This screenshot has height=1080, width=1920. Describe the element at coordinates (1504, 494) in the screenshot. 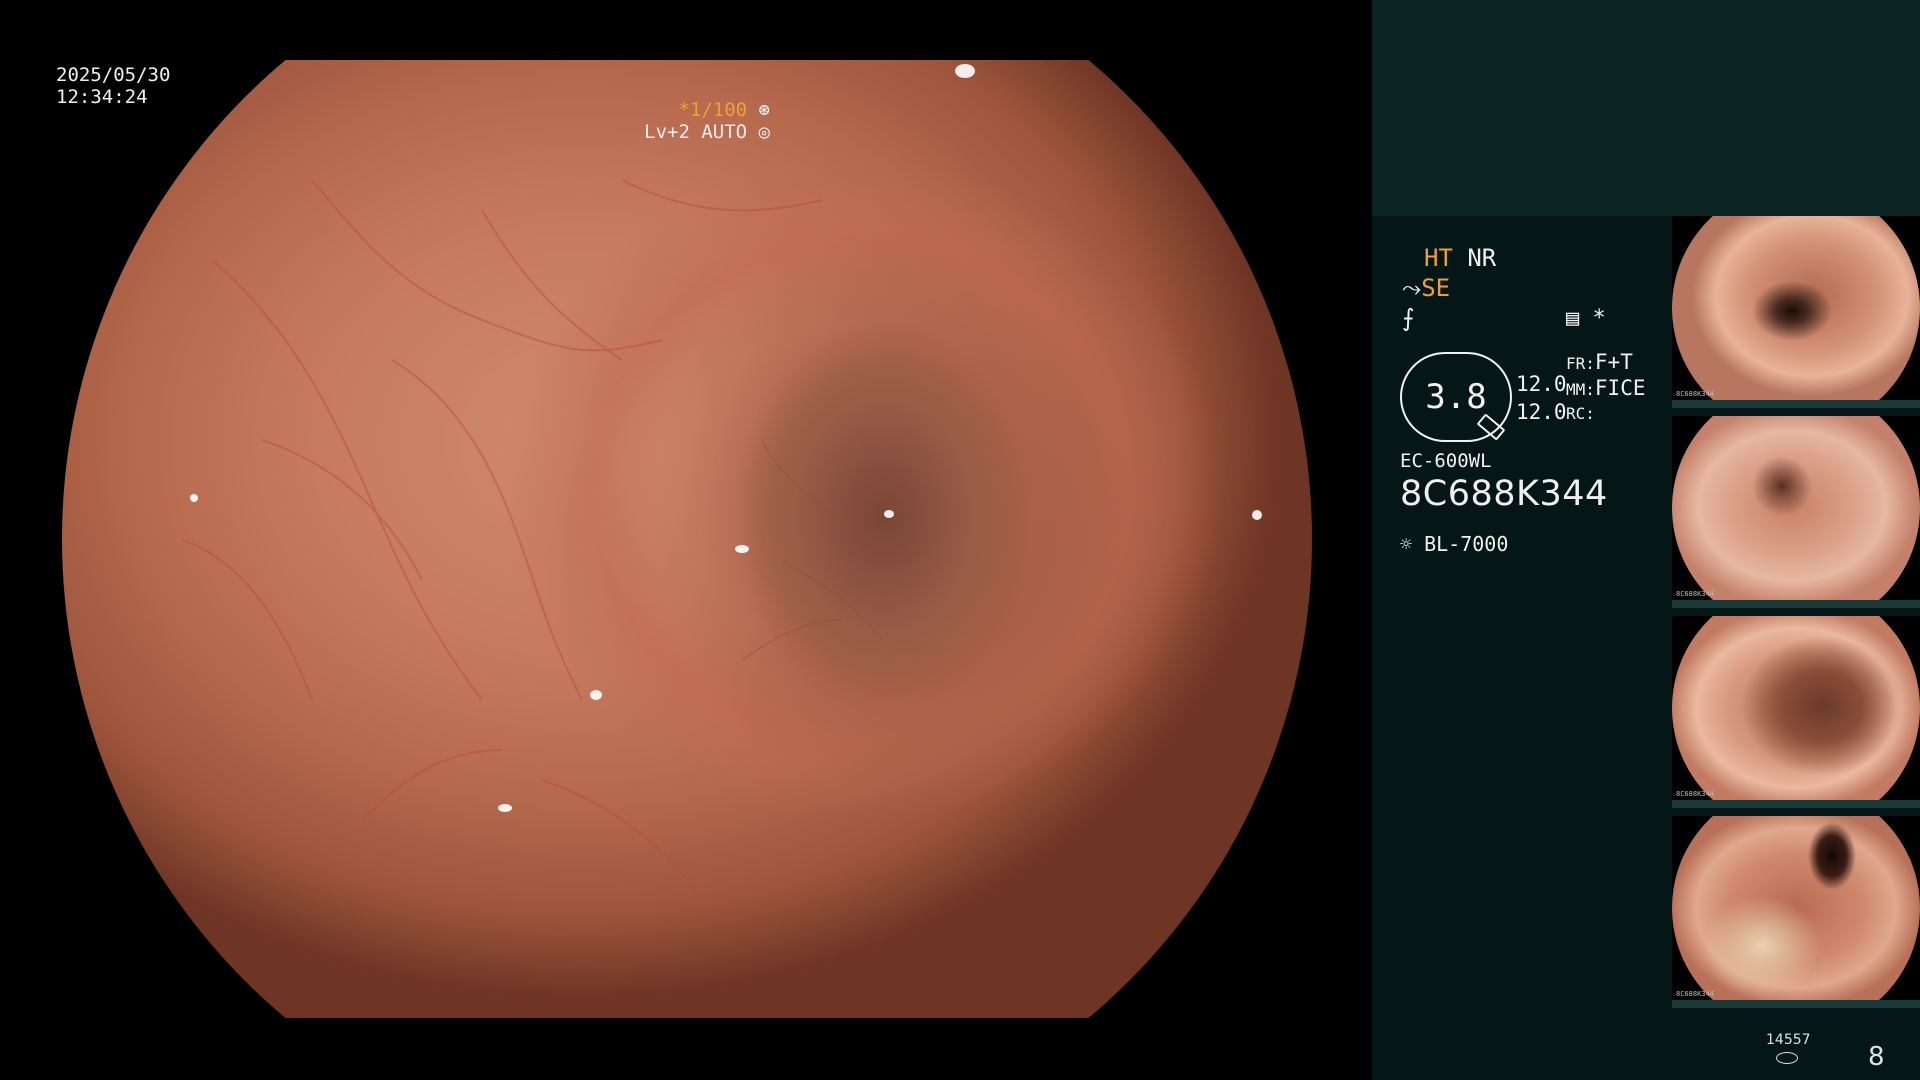

I see `serial-number: 8C688K344` at that location.